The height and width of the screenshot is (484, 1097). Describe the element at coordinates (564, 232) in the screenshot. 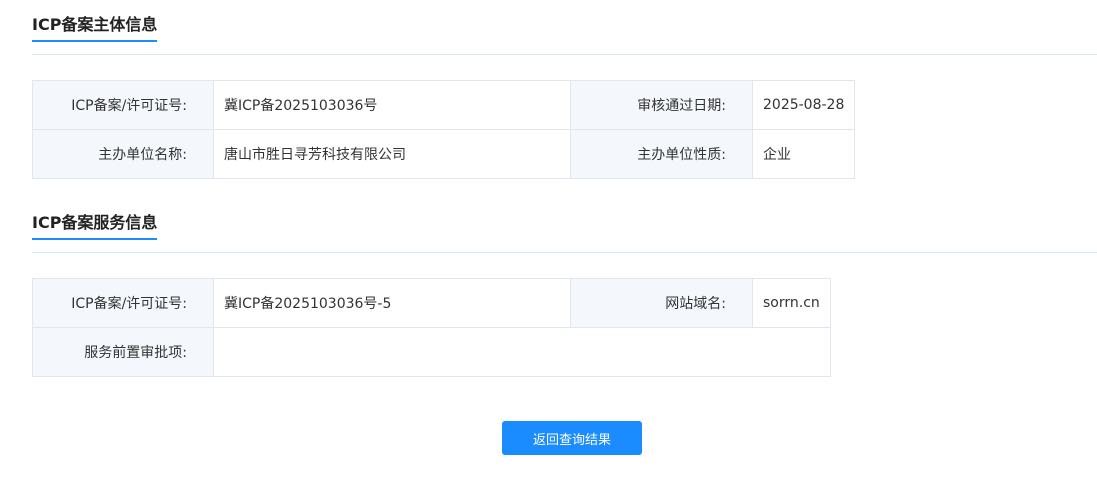

I see `service-section-header: ICP备案服务信息` at that location.